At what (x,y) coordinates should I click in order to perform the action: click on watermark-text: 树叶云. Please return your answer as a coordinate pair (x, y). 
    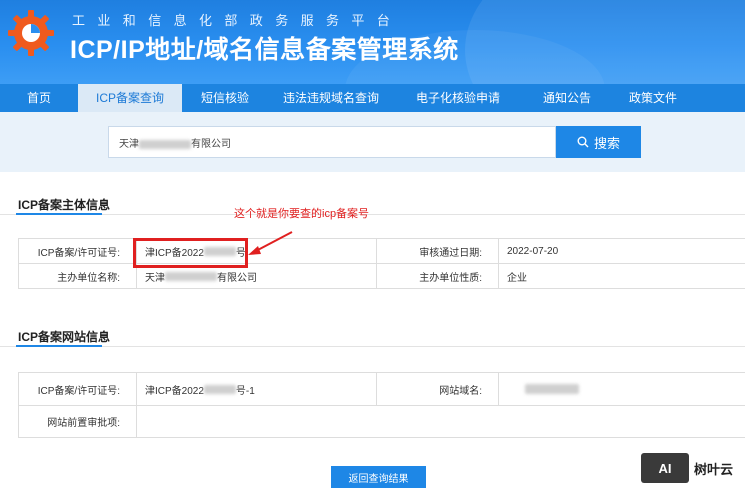
    Looking at the image, I should click on (714, 469).